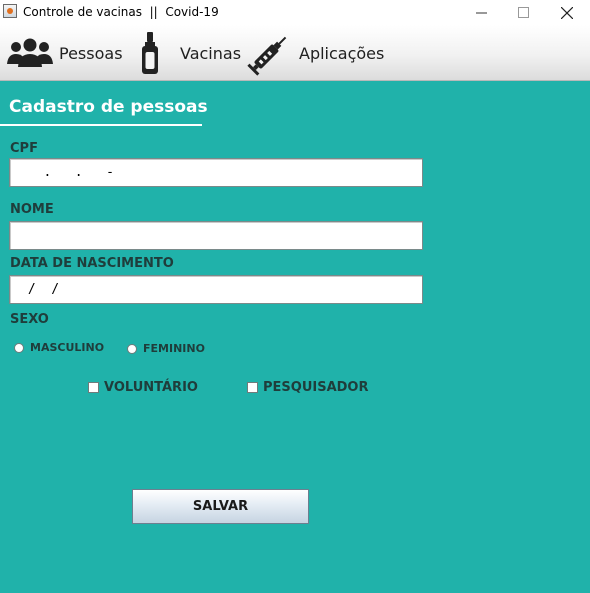 The width and height of the screenshot is (590, 593). I want to click on toolbar-item-label: Pessoas, so click(91, 53).